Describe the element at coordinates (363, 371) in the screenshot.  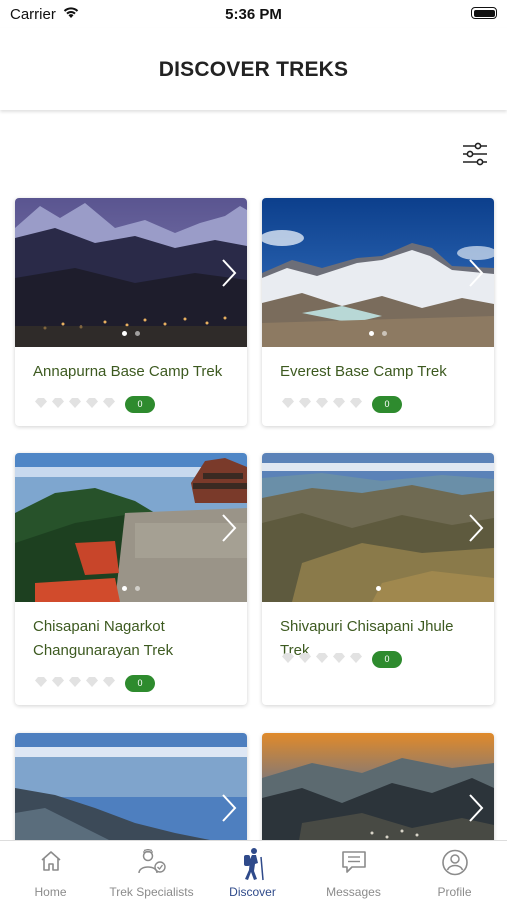
I see `trek-title: Everest Base Camp Trek` at that location.